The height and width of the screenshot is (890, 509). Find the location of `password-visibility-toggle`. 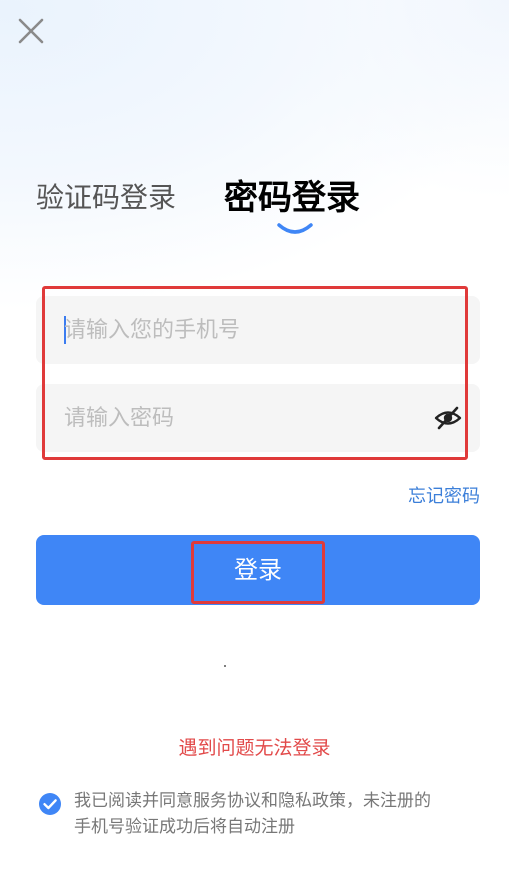

password-visibility-toggle is located at coordinates (448, 418).